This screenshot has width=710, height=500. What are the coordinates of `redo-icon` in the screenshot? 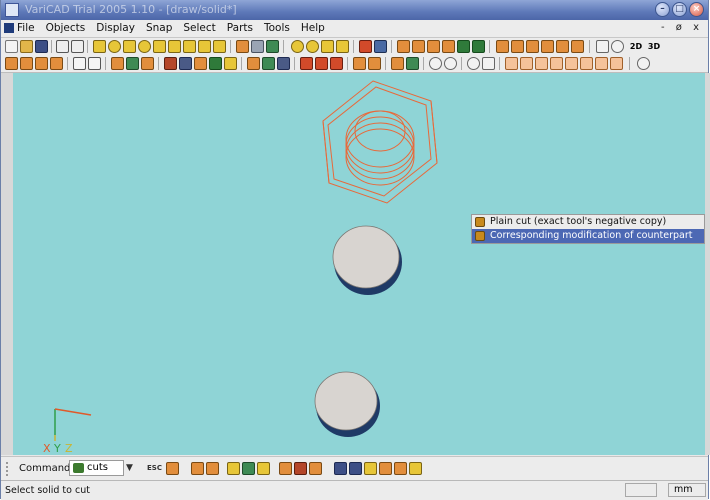 It's located at (77, 46).